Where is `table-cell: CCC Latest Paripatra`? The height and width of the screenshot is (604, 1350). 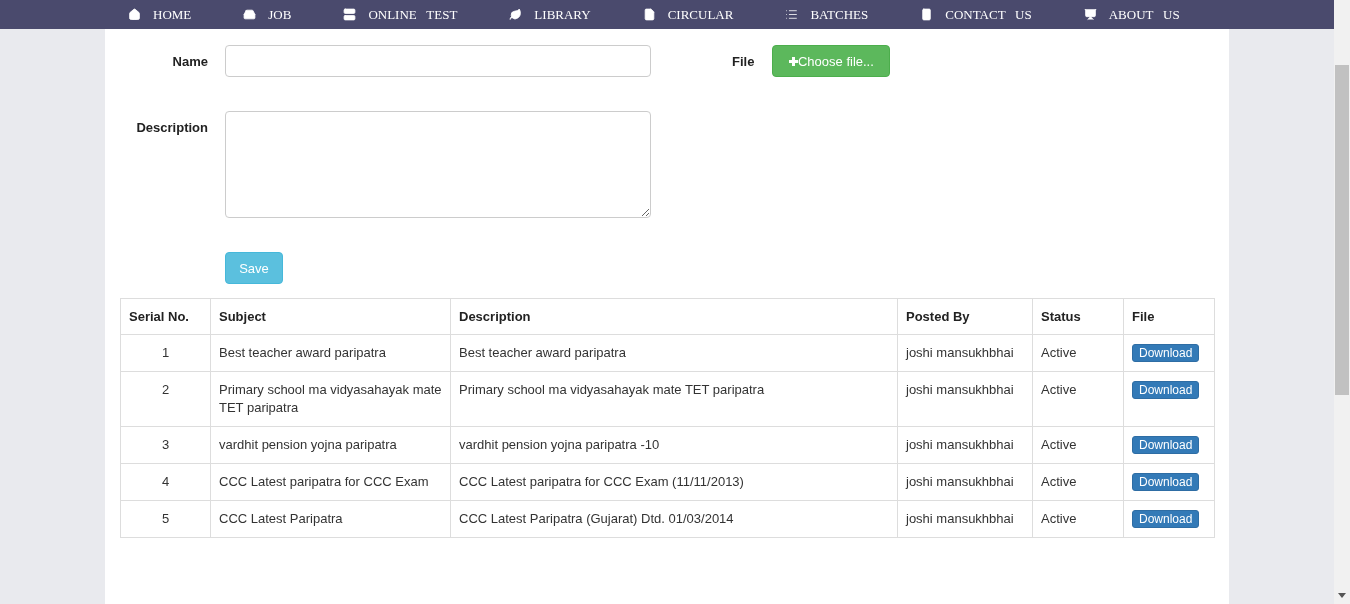 table-cell: CCC Latest Paripatra is located at coordinates (330, 519).